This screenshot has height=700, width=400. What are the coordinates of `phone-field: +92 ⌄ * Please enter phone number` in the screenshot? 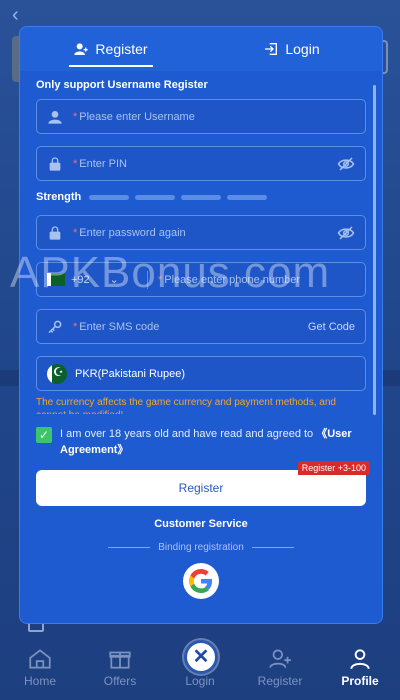 It's located at (201, 279).